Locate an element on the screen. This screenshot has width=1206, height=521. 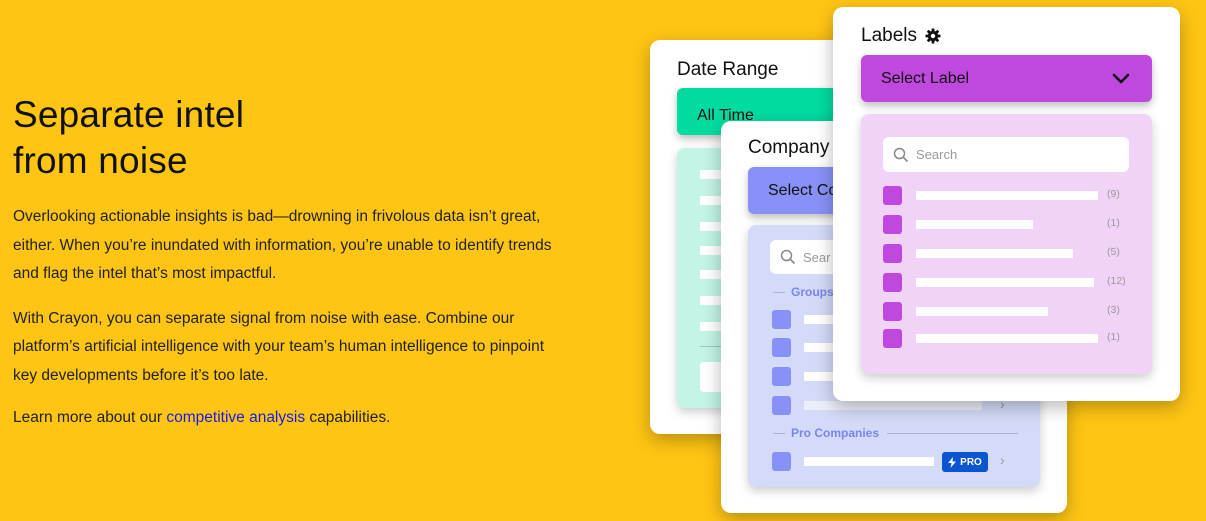
label-search-placeholder: Search is located at coordinates (937, 154).